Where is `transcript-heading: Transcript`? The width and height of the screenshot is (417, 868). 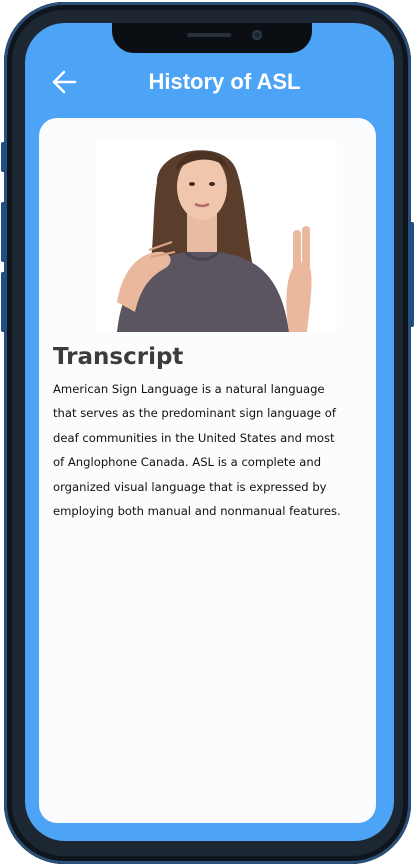
transcript-heading: Transcript is located at coordinates (118, 357).